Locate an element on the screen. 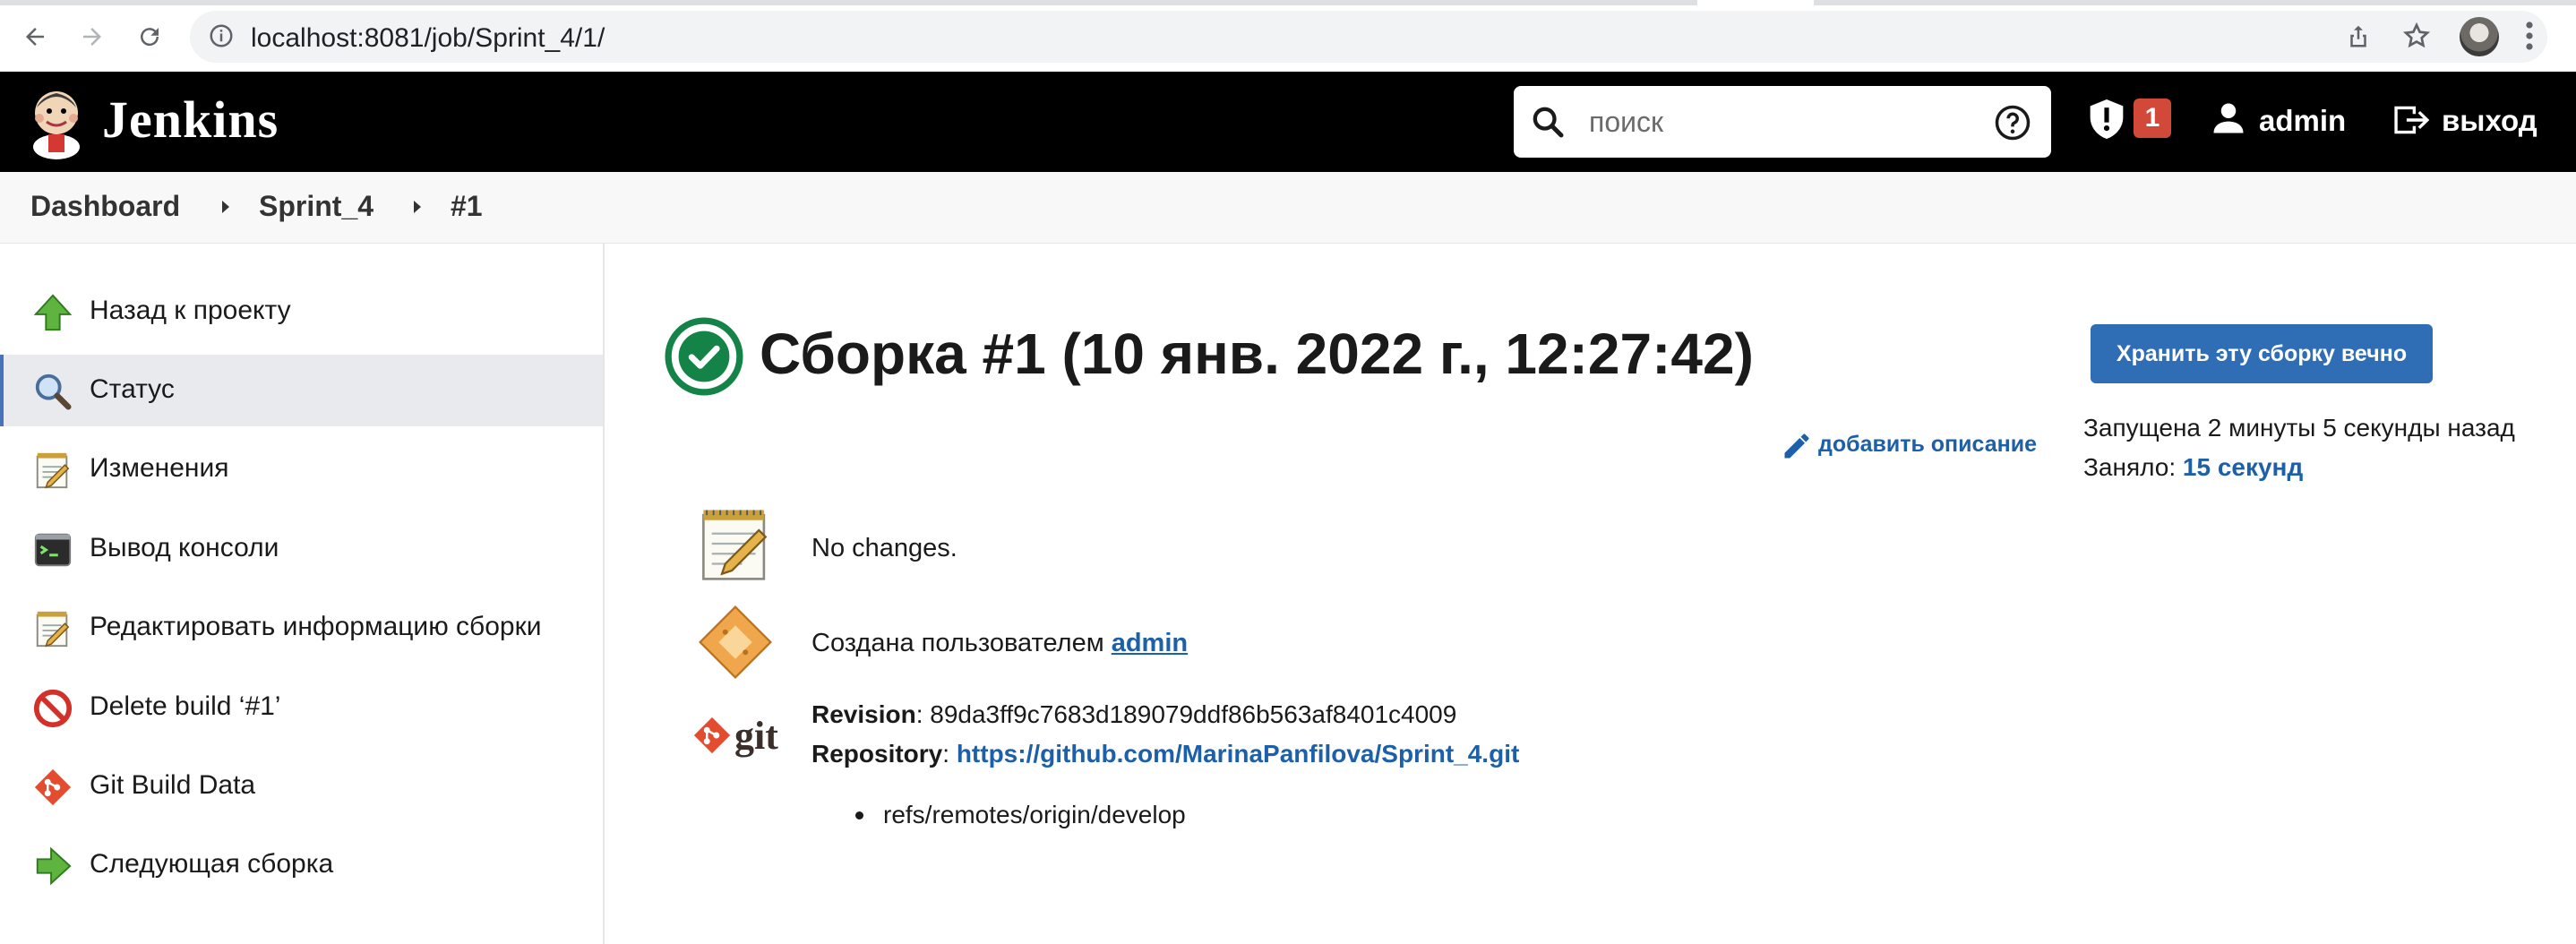 The height and width of the screenshot is (944, 2576). site-info-icon is located at coordinates (221, 38).